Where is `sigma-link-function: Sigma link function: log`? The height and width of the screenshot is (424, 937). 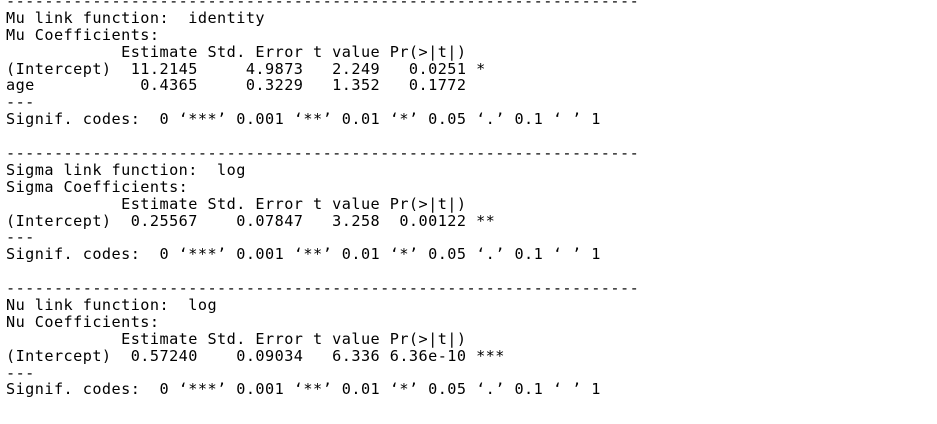
sigma-link-function: Sigma link function: log is located at coordinates (126, 169).